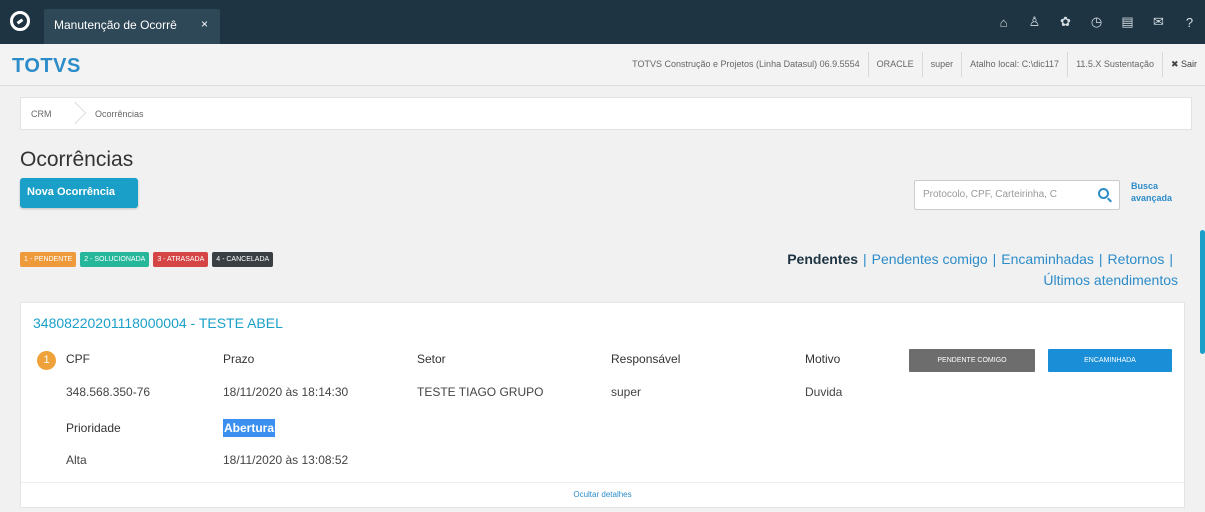 This screenshot has width=1205, height=512. What do you see at coordinates (77, 113) in the screenshot?
I see `breadcrumb-separator` at bounding box center [77, 113].